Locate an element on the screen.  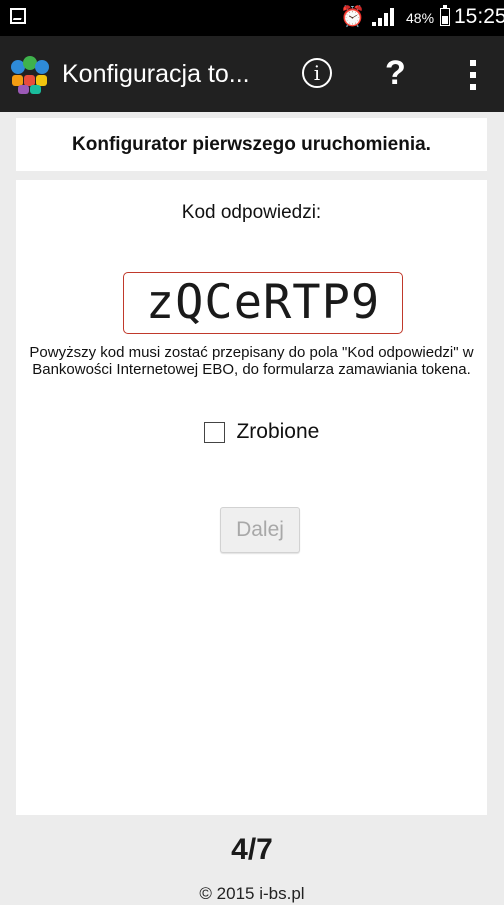
page-title: Konfigurator pierwszego uruchomienia. is located at coordinates (251, 144).